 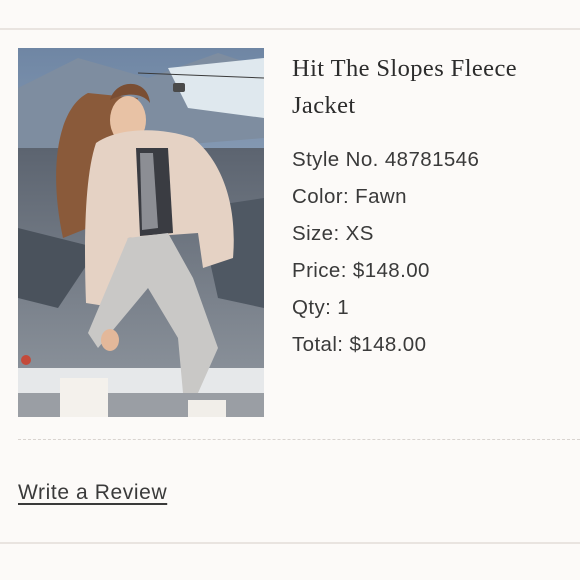 I want to click on top-divider, so click(x=290, y=29).